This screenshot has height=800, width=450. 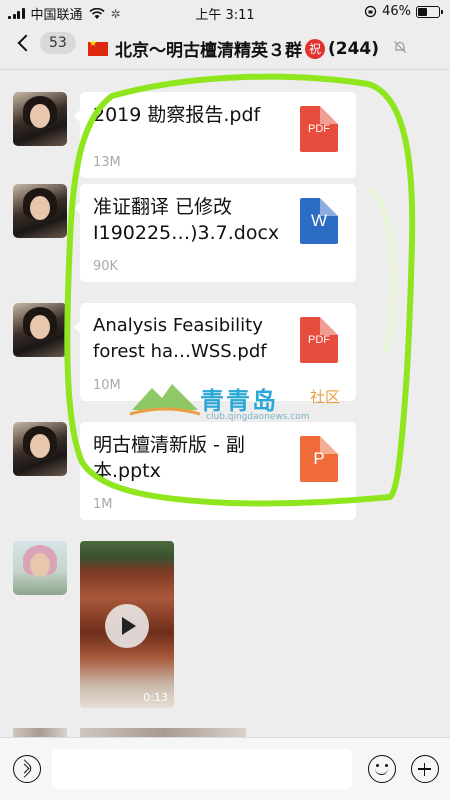 I want to click on watermark-logo: 青青岛 社区 club.qingdaonews.com, so click(x=245, y=408).